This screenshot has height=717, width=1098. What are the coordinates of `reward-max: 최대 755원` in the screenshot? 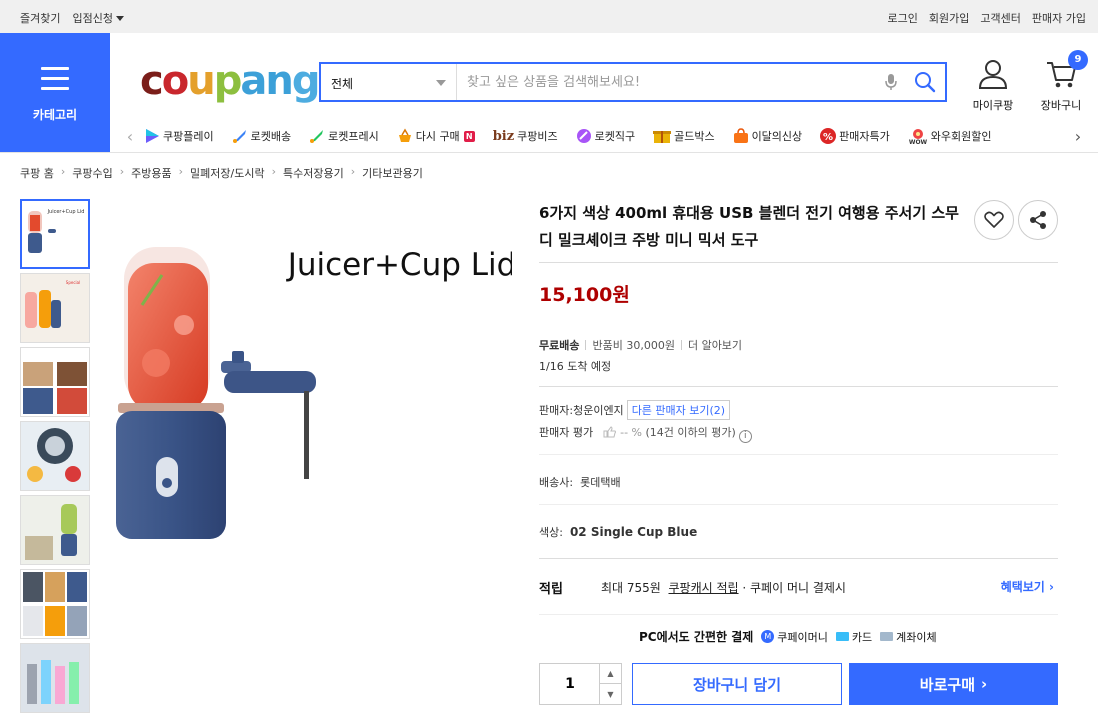 It's located at (631, 588).